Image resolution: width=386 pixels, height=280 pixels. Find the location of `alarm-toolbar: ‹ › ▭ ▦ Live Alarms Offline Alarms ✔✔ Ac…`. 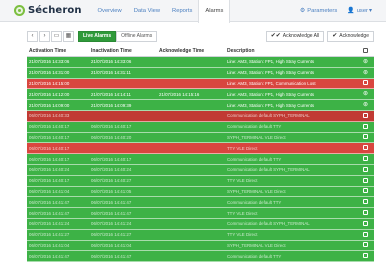

alarm-toolbar: ‹ › ▭ ▦ Live Alarms Offline Alarms ✔✔ Ac… is located at coordinates (200, 36).